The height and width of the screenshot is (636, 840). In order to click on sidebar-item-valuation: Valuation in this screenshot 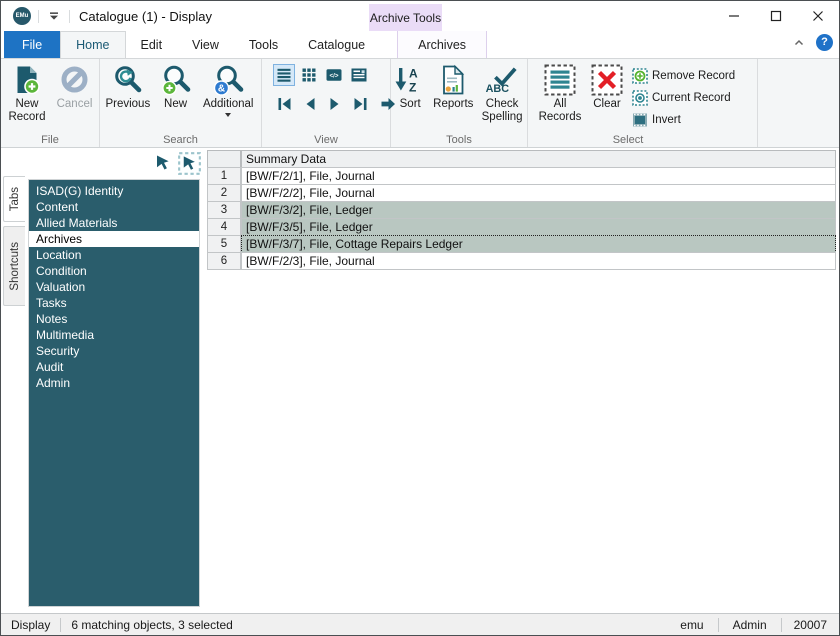, I will do `click(114, 287)`.